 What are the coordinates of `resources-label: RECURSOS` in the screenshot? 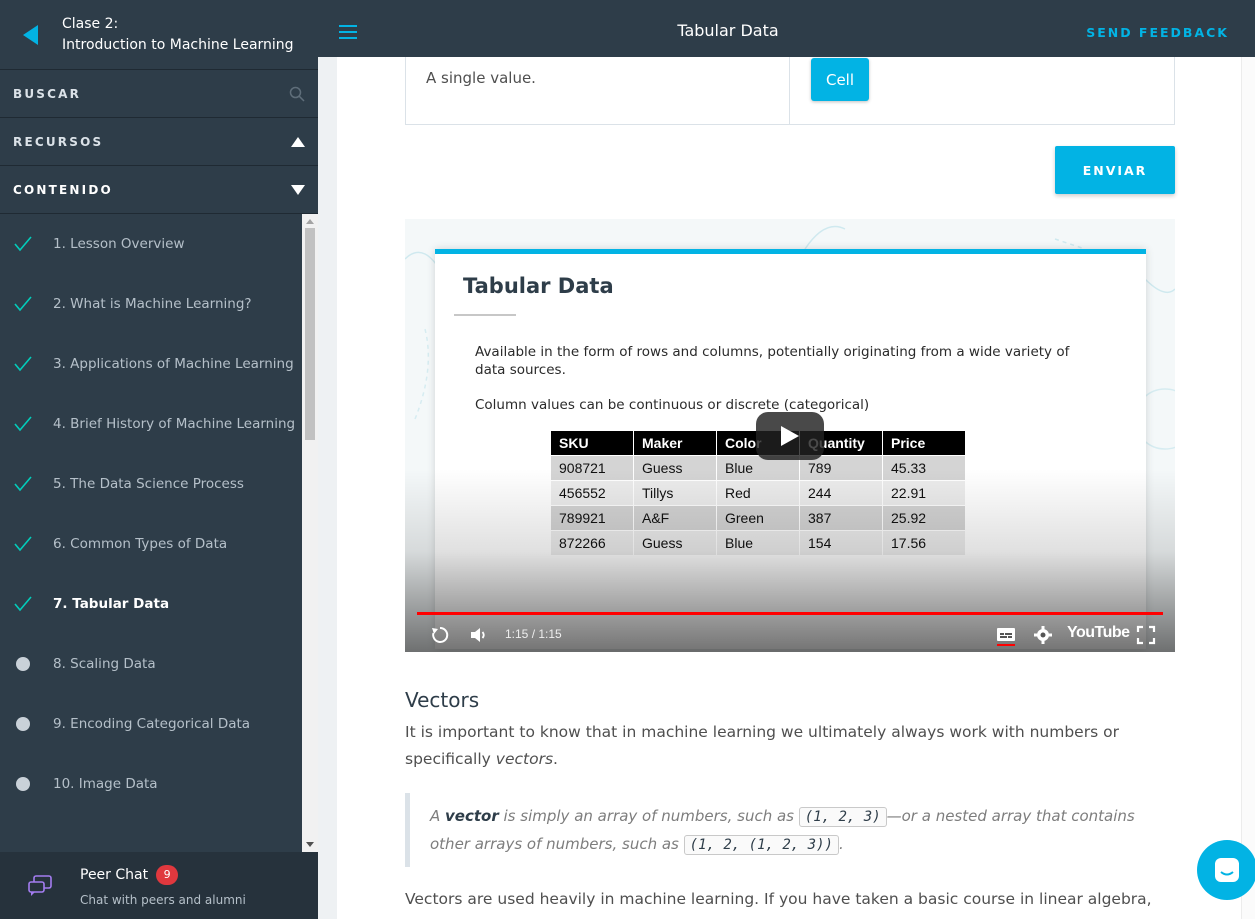 It's located at (58, 141).